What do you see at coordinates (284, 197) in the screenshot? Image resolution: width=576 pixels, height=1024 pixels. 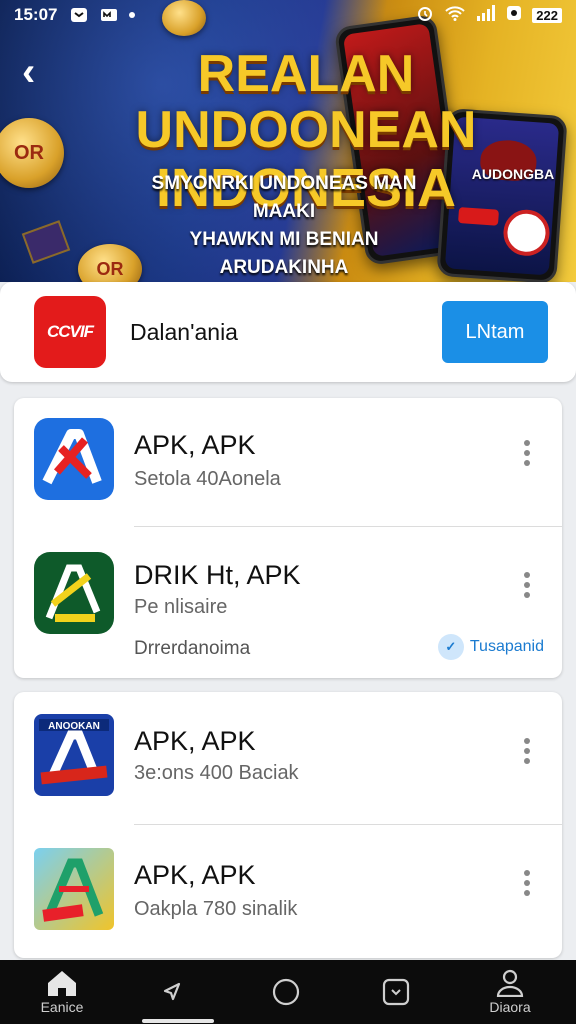 I see `banner-subtitle-line1: SMYONRKI UNDONEAS MAN MAAKI` at bounding box center [284, 197].